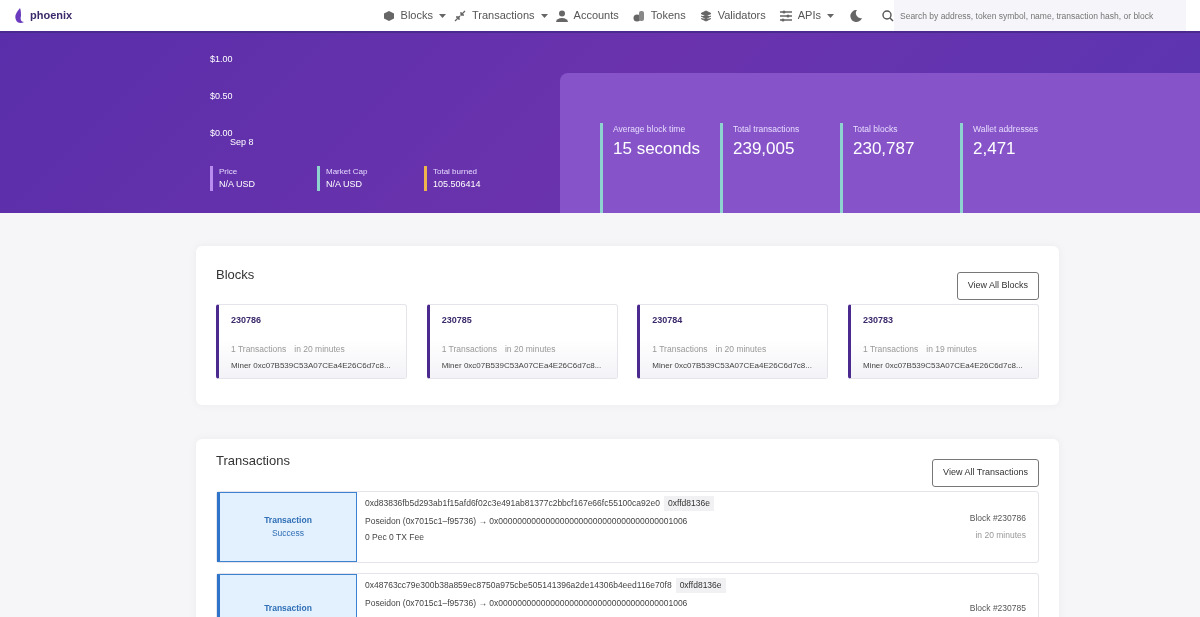  What do you see at coordinates (997, 286) in the screenshot?
I see `view-all-button: View All Blocks` at bounding box center [997, 286].